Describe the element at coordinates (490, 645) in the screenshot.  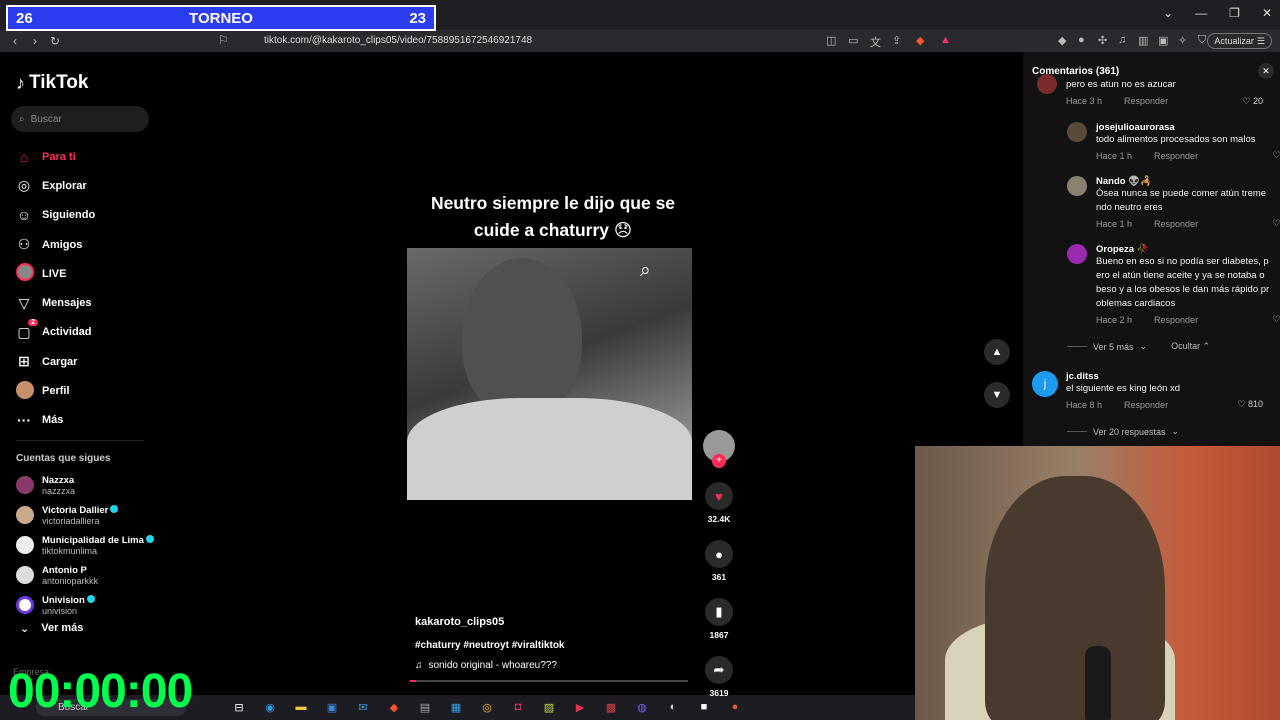
I see `video-hashtags: #chaturry #neutroyt #viraltiktok` at that location.